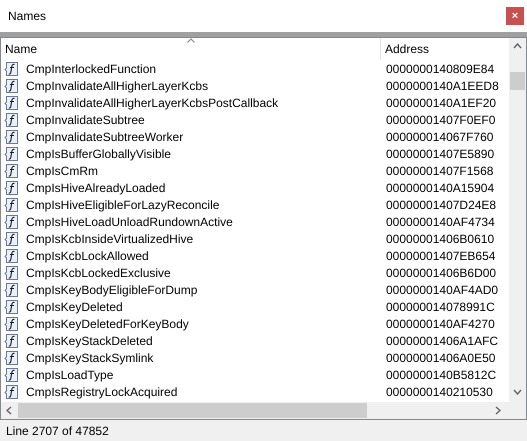 This screenshot has height=441, width=527. I want to click on table-cell-text: 0000000140A1EED8, so click(442, 86).